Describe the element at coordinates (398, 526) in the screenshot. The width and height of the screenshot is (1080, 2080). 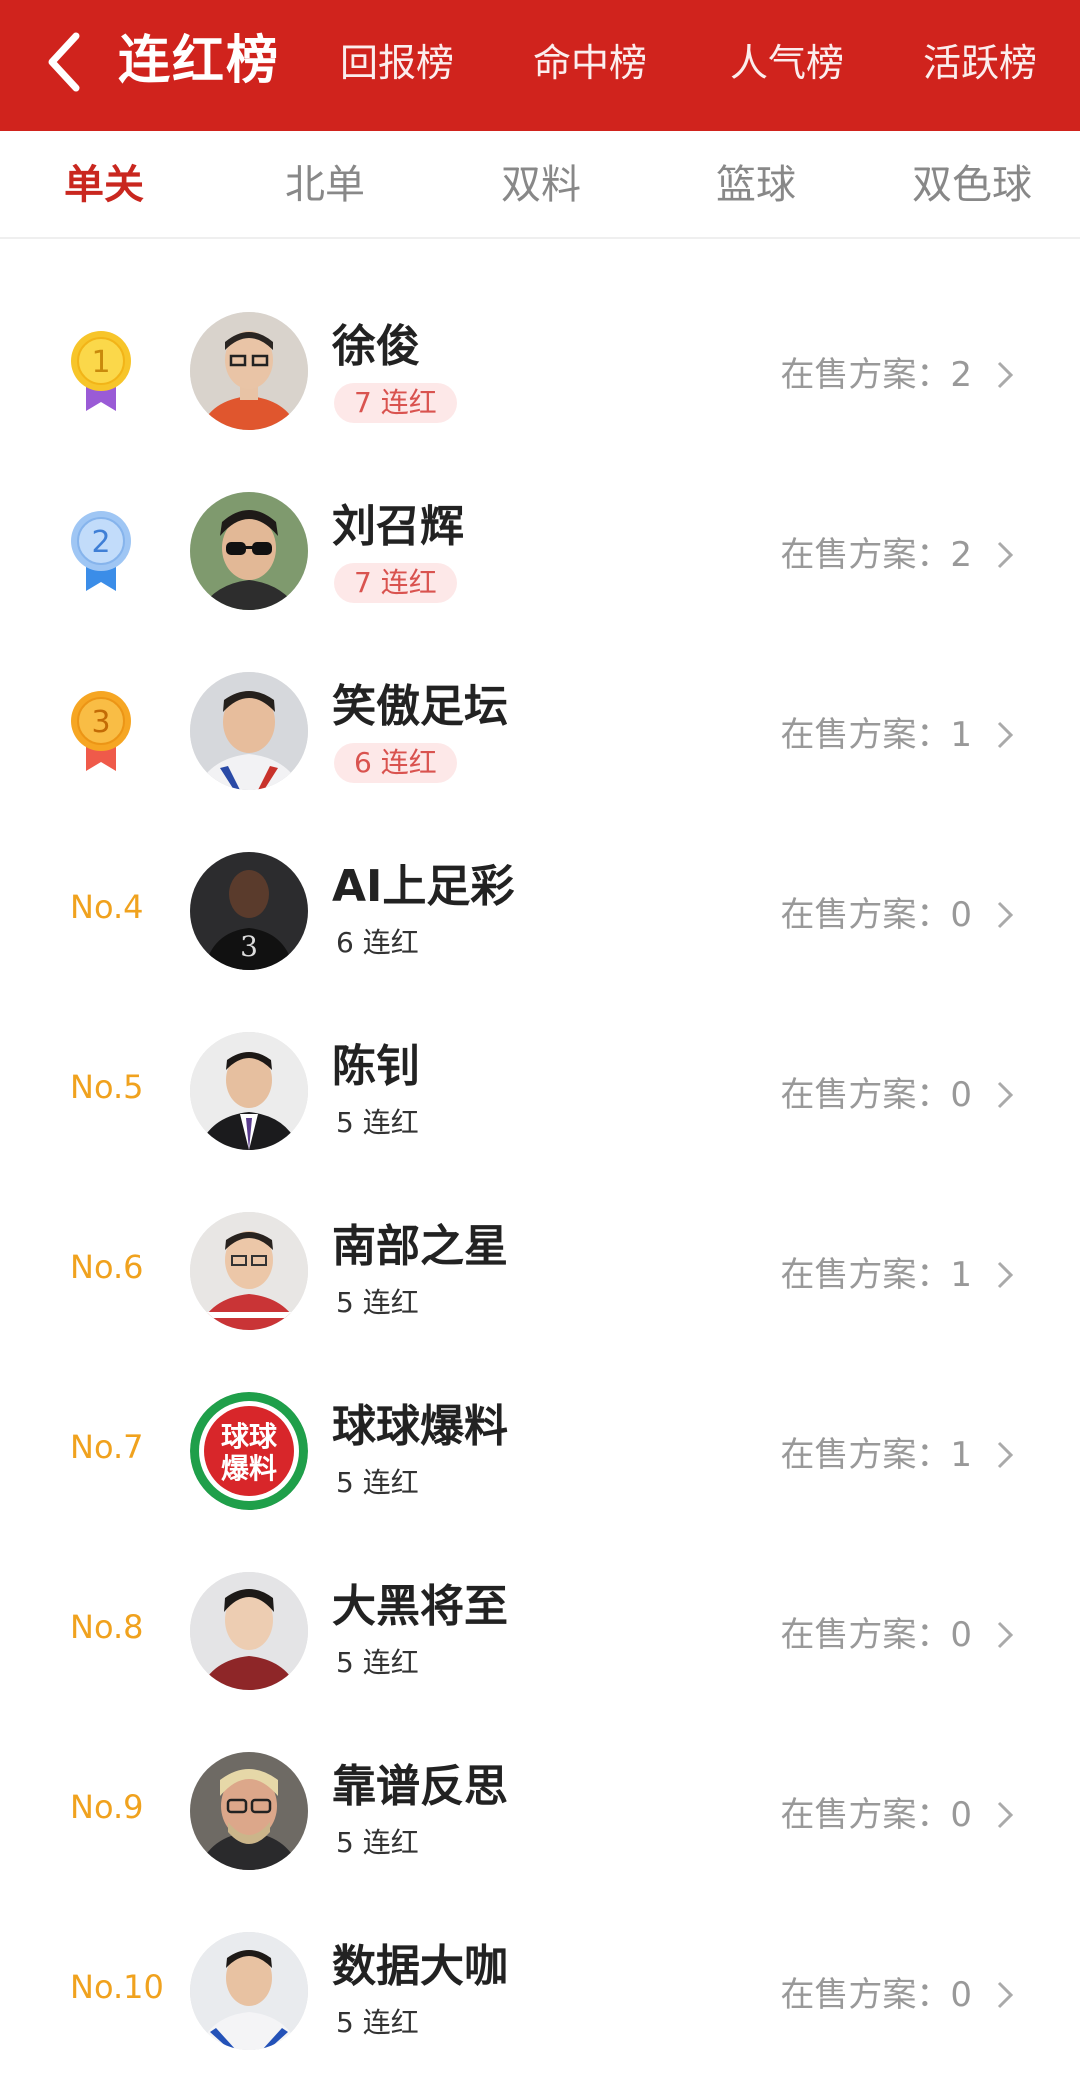
I see `expert-name: 刘召辉` at that location.